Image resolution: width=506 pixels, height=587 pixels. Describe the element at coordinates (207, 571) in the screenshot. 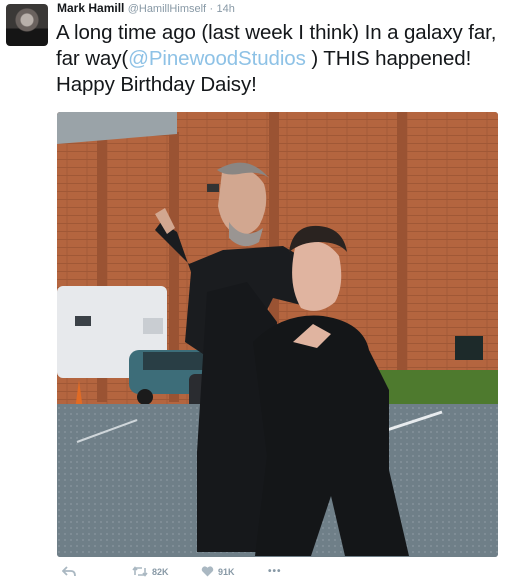

I see `heart-icon` at that location.